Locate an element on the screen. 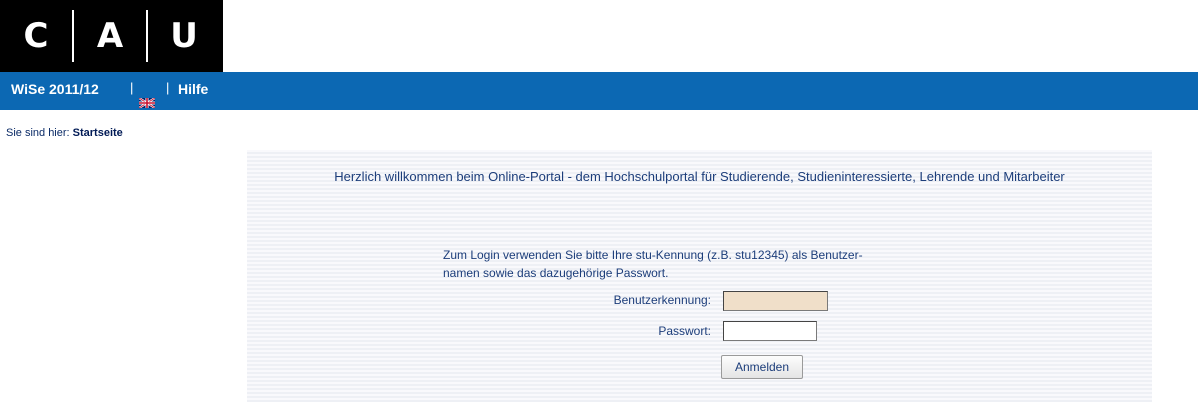 The image size is (1198, 405). username-label: Benutzerkennung: is located at coordinates (662, 300).